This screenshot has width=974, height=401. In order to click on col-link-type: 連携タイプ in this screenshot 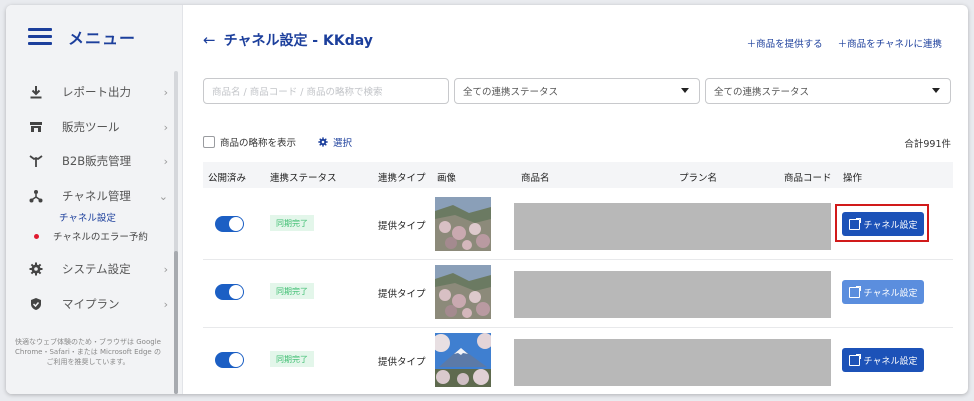, I will do `click(402, 178)`.